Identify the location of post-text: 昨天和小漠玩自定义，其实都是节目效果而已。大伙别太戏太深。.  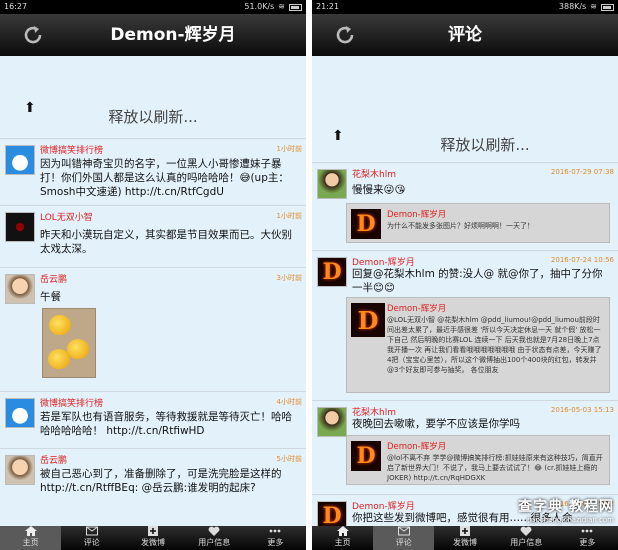
(166, 242).